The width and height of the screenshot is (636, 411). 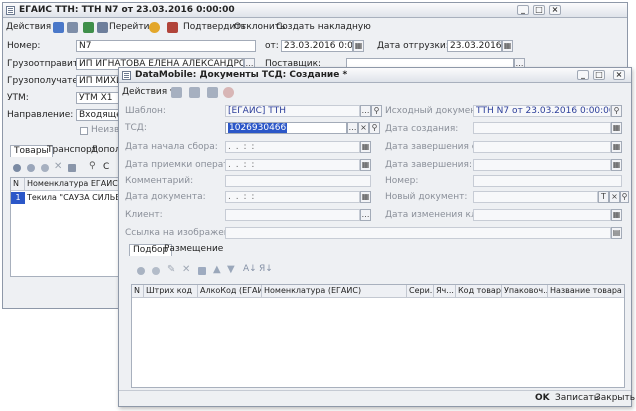 What do you see at coordinates (292, 147) in the screenshot?
I see `collect-start-field: . . : :` at bounding box center [292, 147].